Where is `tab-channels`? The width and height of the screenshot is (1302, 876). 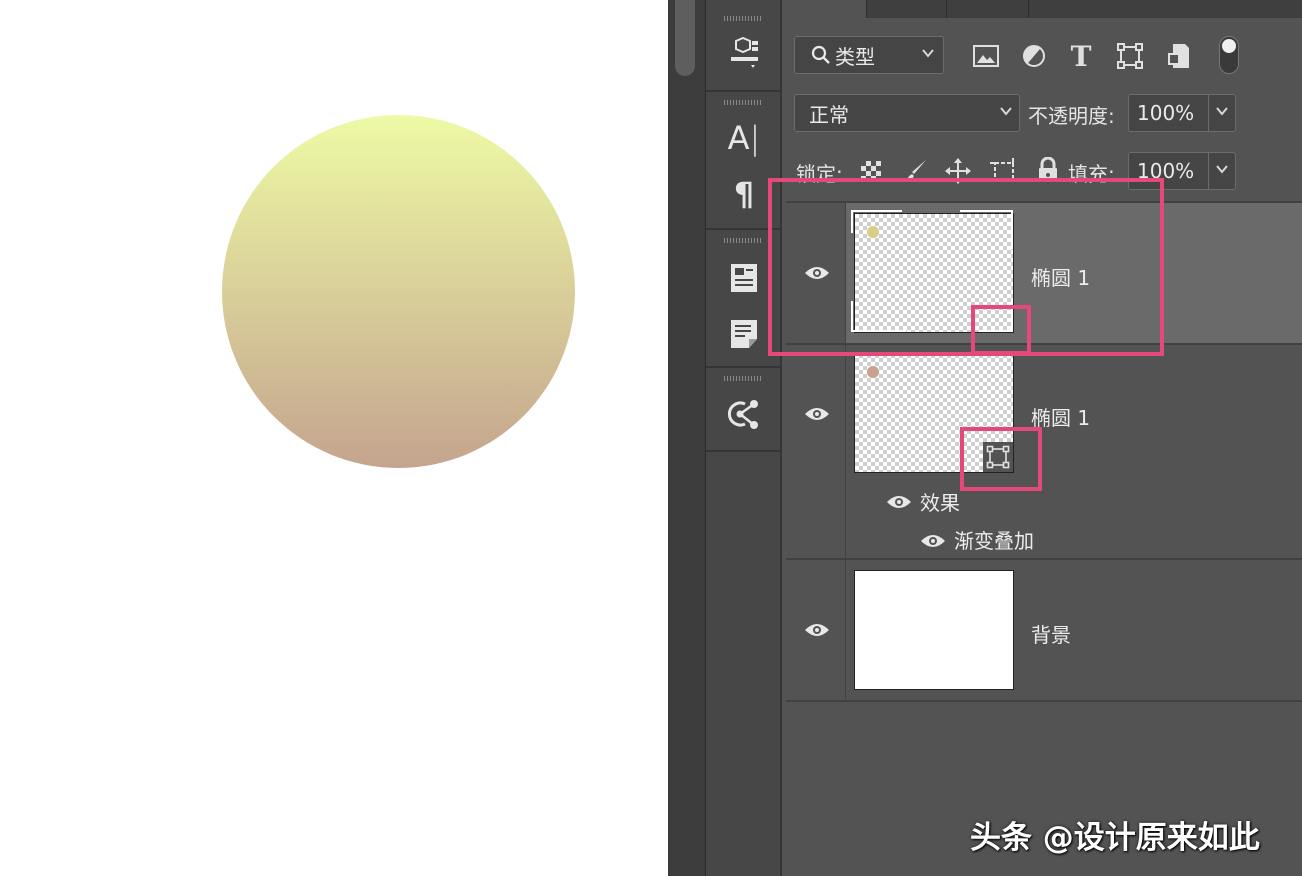 tab-channels is located at coordinates (906, 9).